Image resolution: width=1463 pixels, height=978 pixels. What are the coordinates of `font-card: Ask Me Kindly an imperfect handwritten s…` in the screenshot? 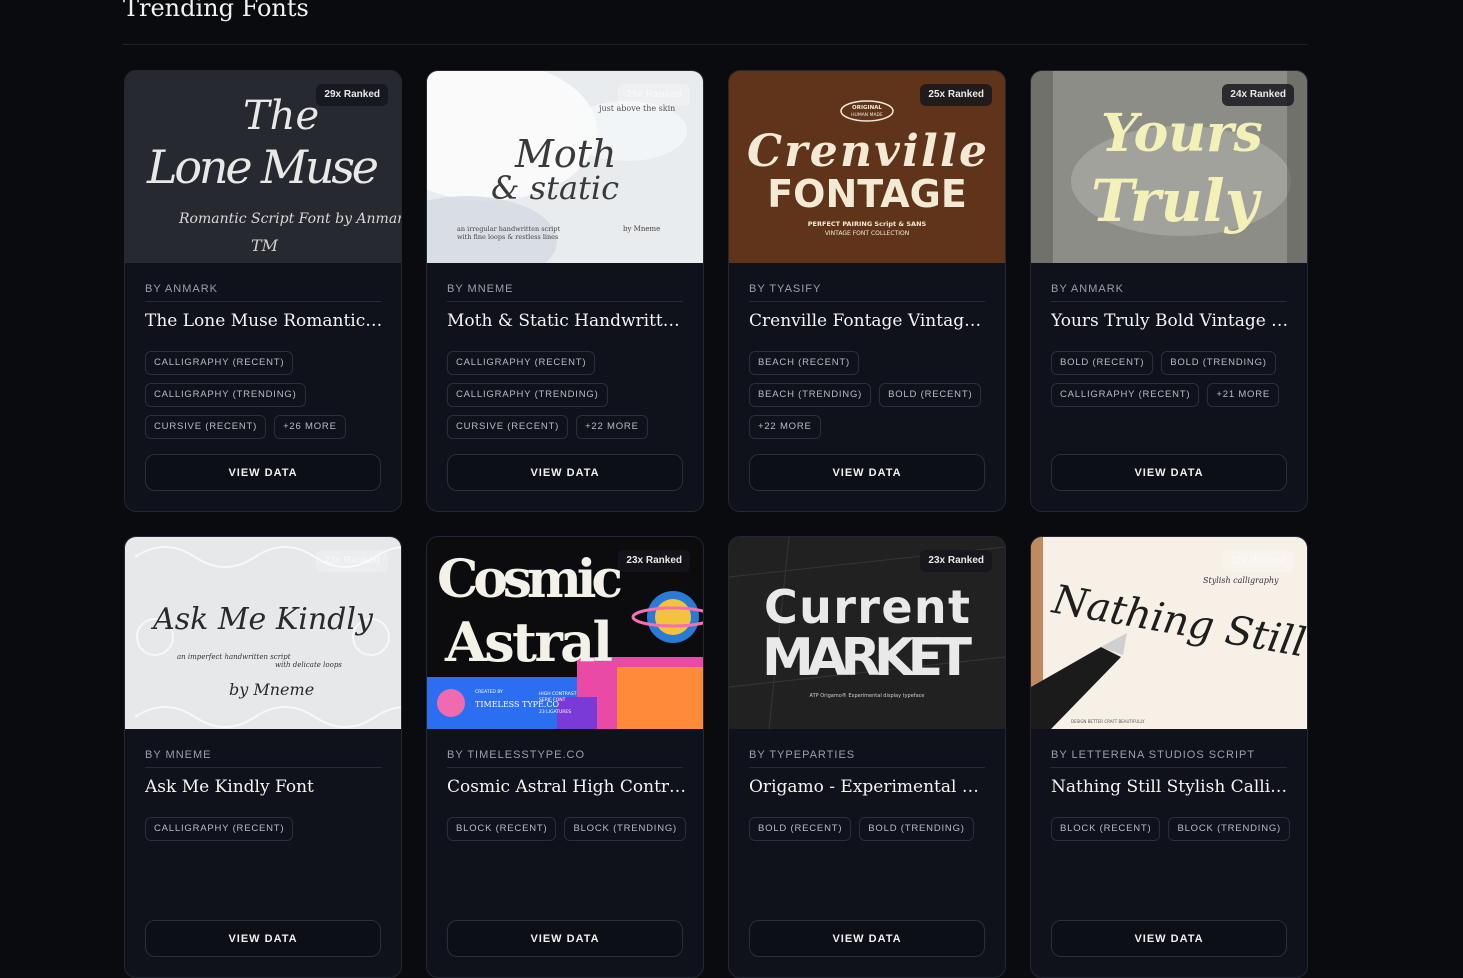 It's located at (263, 757).